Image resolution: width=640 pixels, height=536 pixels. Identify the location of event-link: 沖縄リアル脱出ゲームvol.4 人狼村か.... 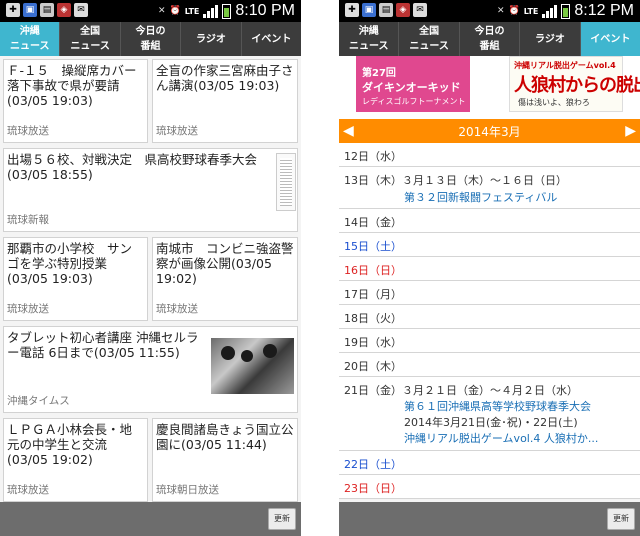
(501, 438).